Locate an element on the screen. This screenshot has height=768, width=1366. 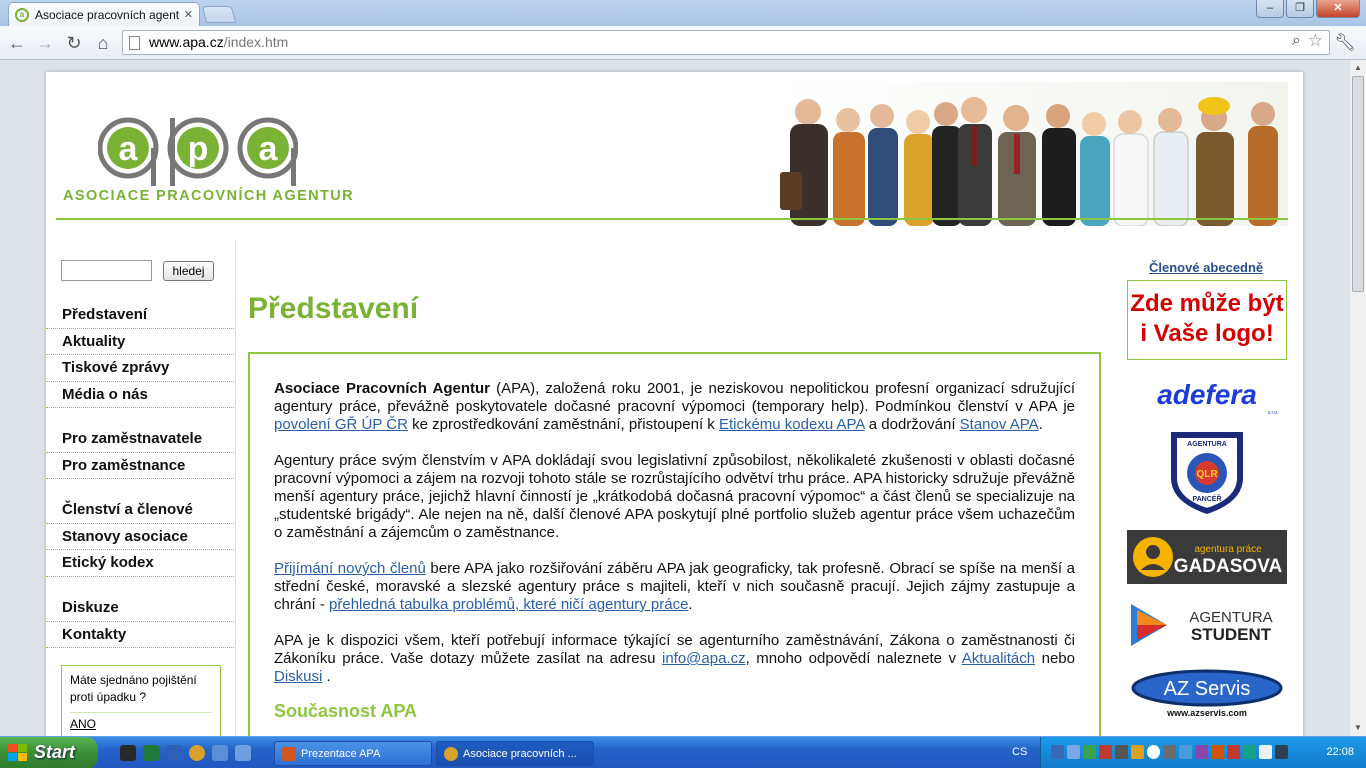
student-logo-line1: AGENTURA is located at coordinates (1230, 617).